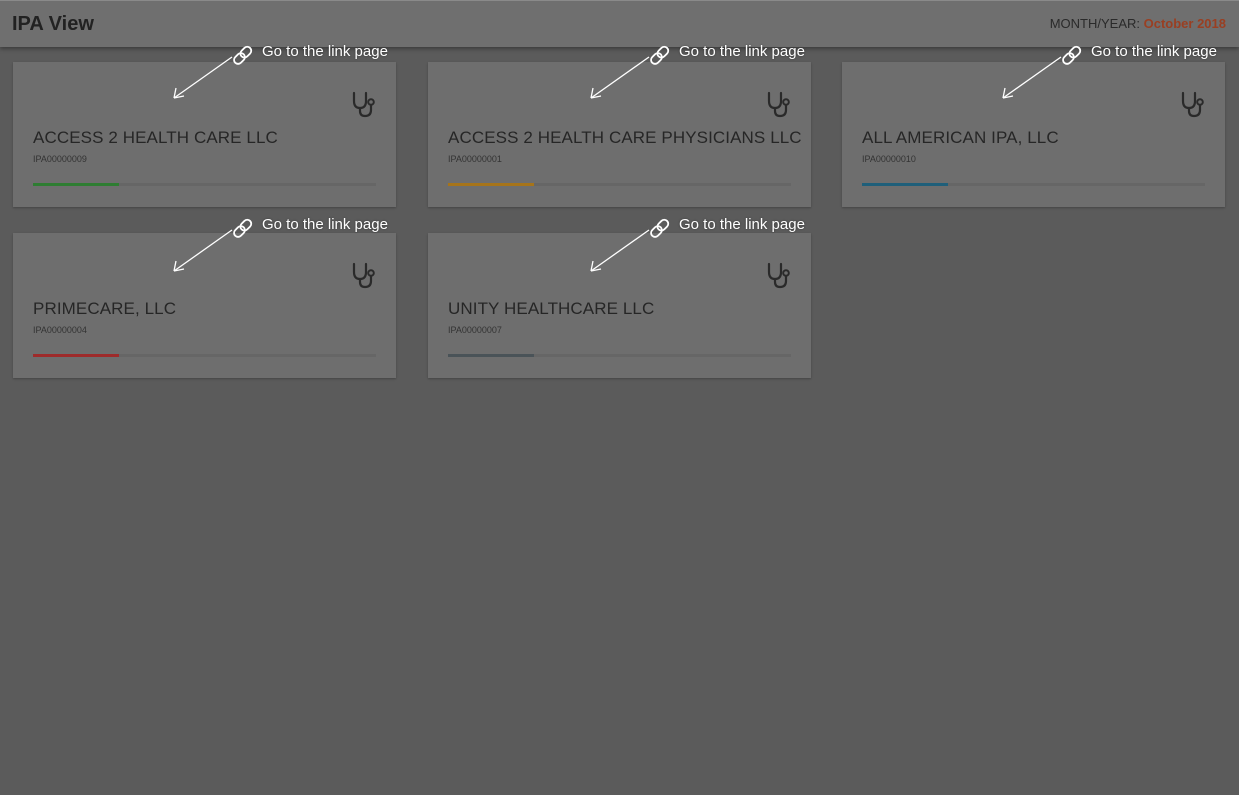 The height and width of the screenshot is (795, 1239). What do you see at coordinates (551, 308) in the screenshot?
I see `ipa-name: UNITY HEALTHCARE LLC` at bounding box center [551, 308].